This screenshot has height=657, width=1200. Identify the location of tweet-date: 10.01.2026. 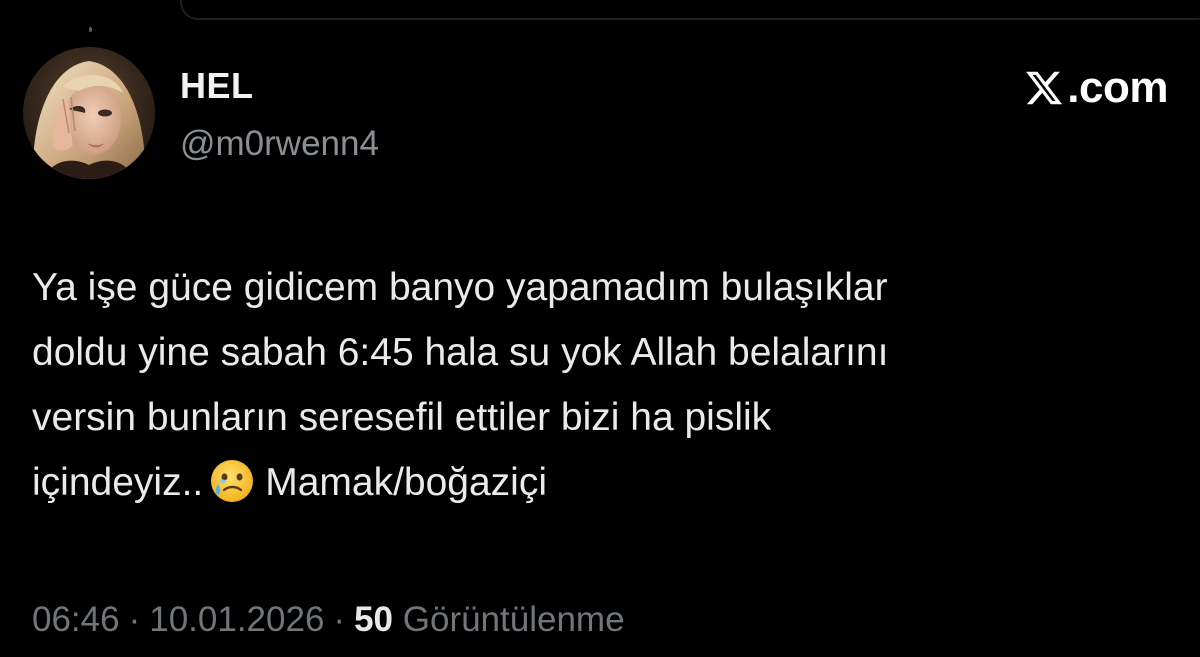
(236, 619).